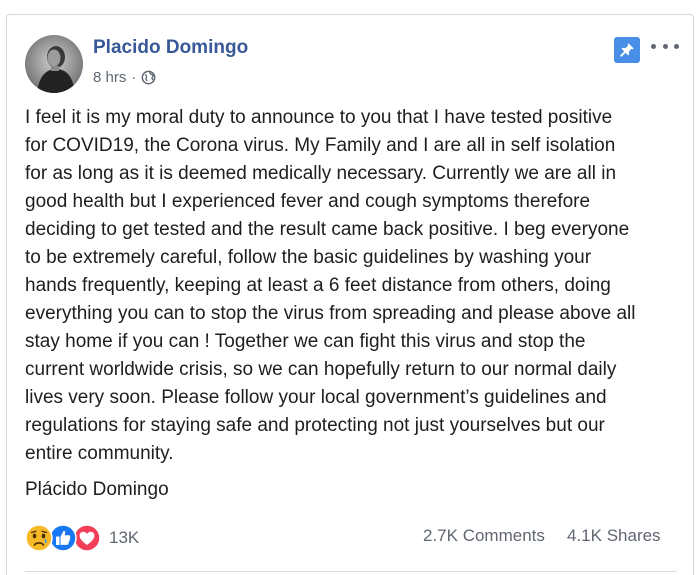  I want to click on avatar, so click(54, 64).